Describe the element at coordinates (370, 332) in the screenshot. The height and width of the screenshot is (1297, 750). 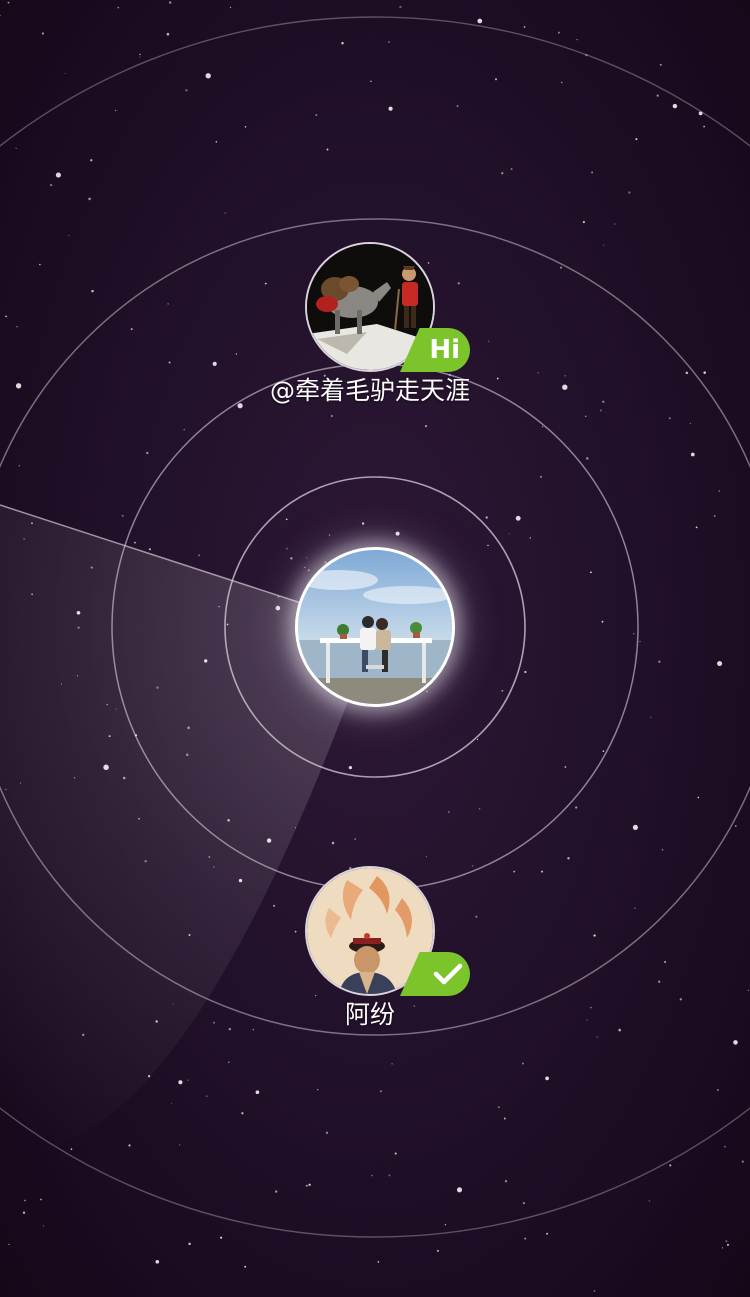
I see `nearby-user-1: Hi @牵着毛驴走天涯` at that location.